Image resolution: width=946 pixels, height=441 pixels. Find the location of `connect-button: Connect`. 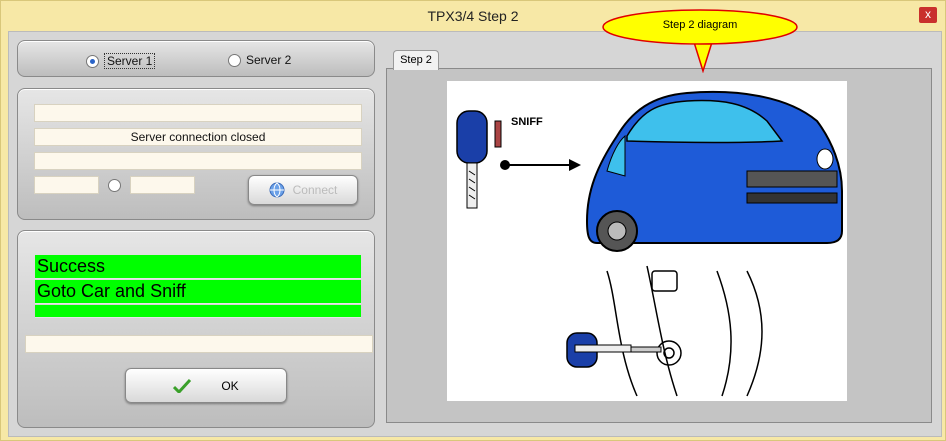

connect-button: Connect is located at coordinates (303, 190).